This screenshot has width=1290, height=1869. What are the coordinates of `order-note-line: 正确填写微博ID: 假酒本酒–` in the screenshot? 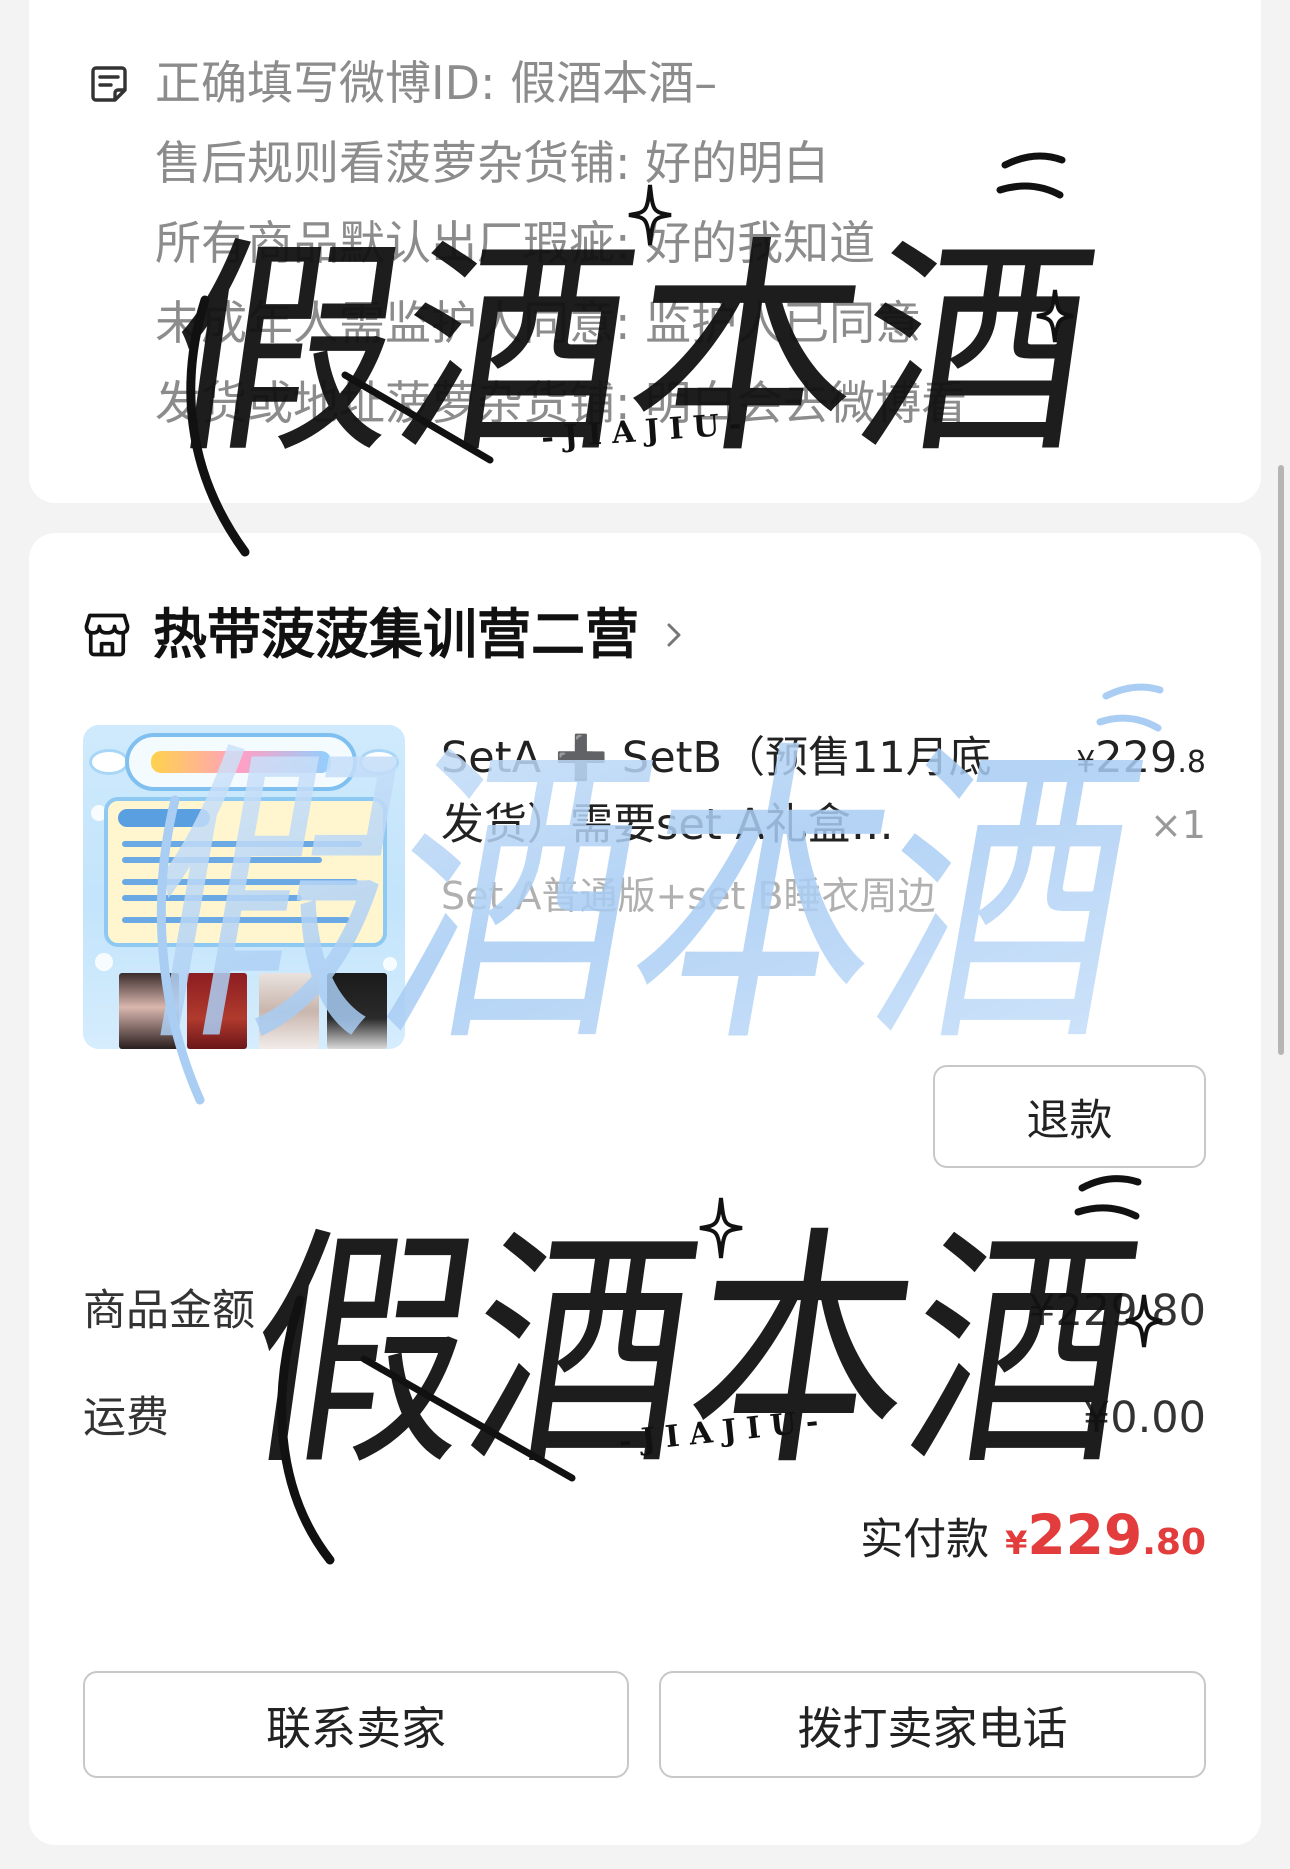 It's located at (436, 83).